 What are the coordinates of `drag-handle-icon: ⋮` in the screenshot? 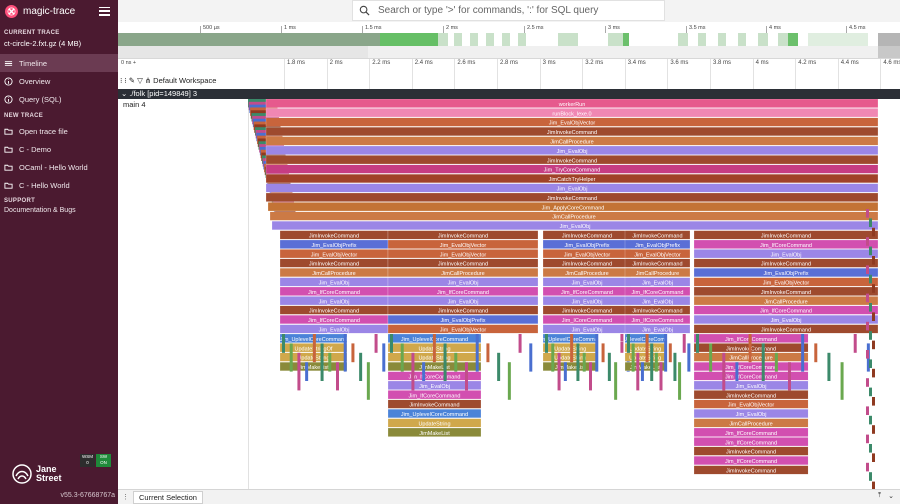 It's located at (125, 497).